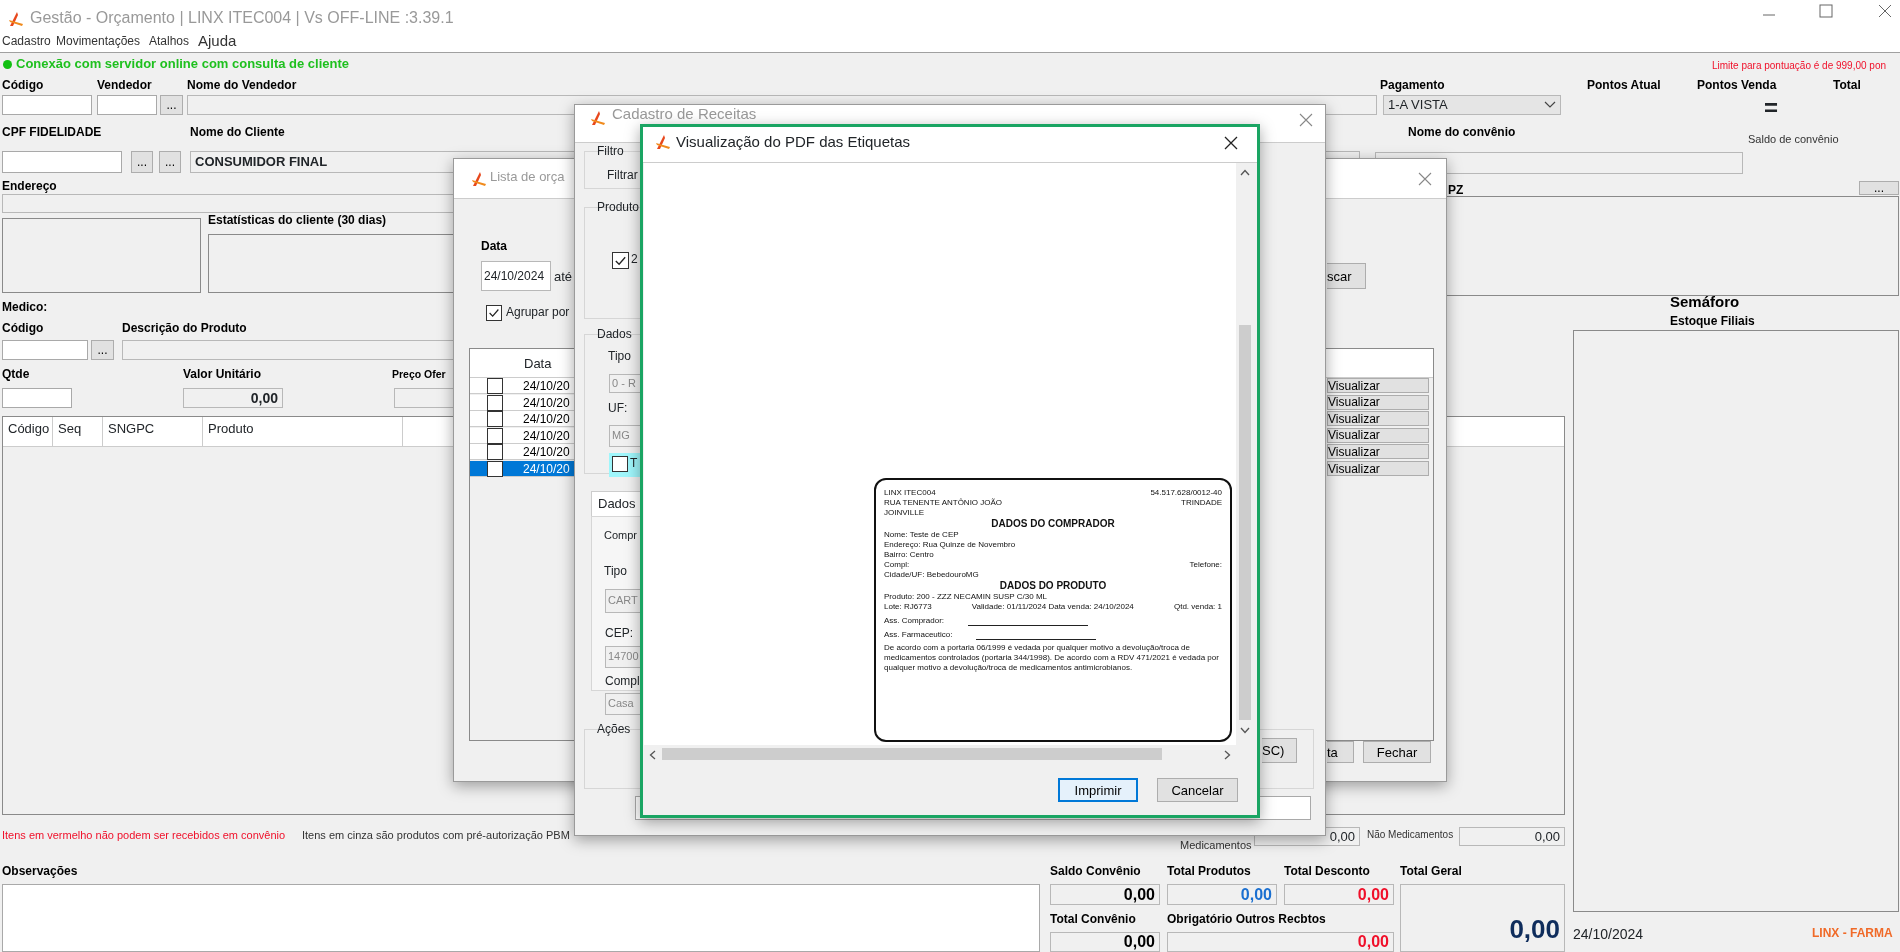 This screenshot has height=952, width=1900. I want to click on column-header: Produto, so click(303, 431).